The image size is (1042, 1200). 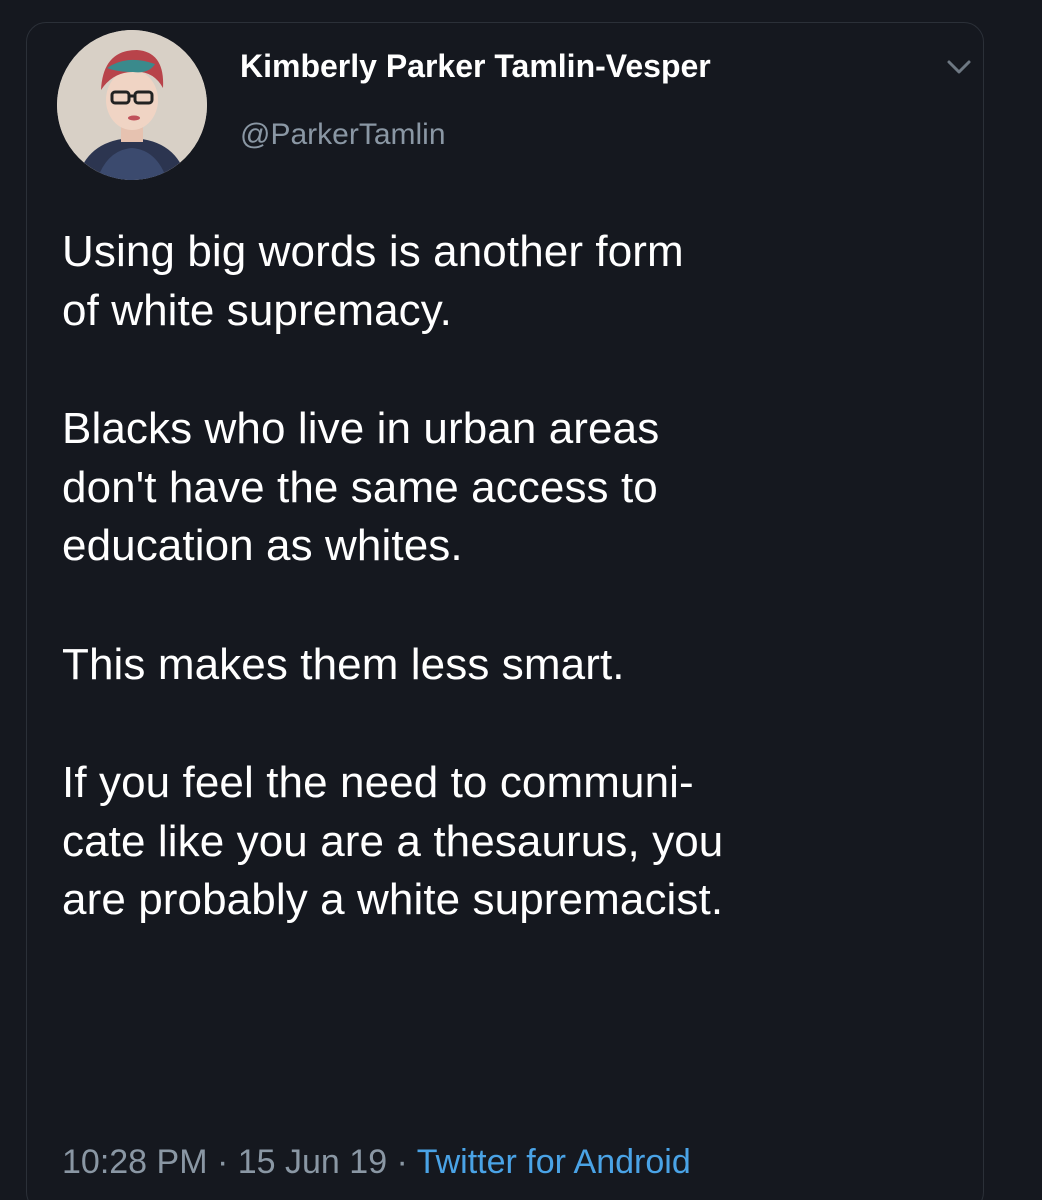 I want to click on chevron-down-icon, so click(x=959, y=67).